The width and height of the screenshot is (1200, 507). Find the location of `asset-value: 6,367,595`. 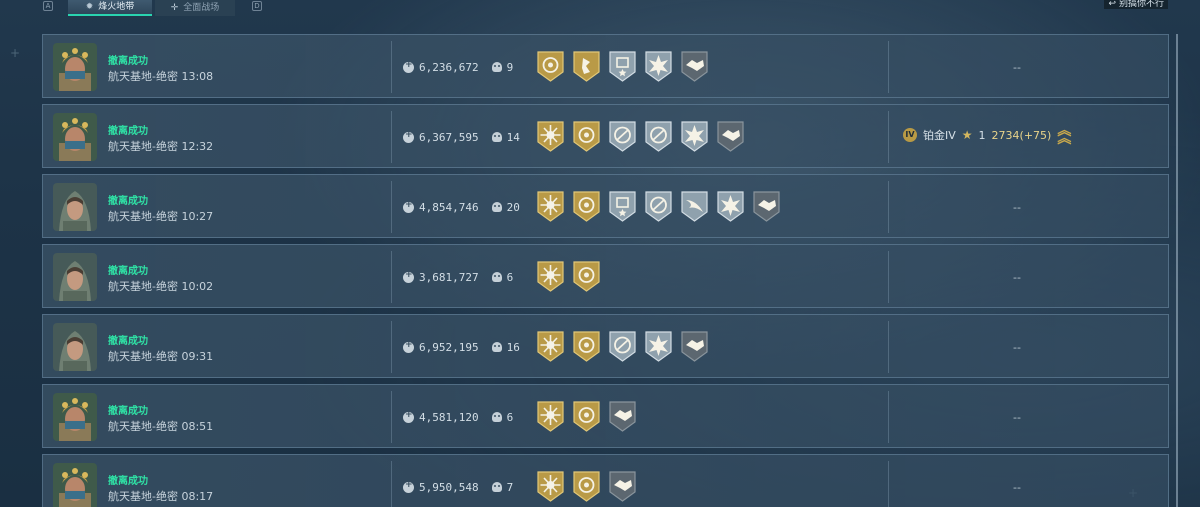

asset-value: 6,367,595 is located at coordinates (449, 137).